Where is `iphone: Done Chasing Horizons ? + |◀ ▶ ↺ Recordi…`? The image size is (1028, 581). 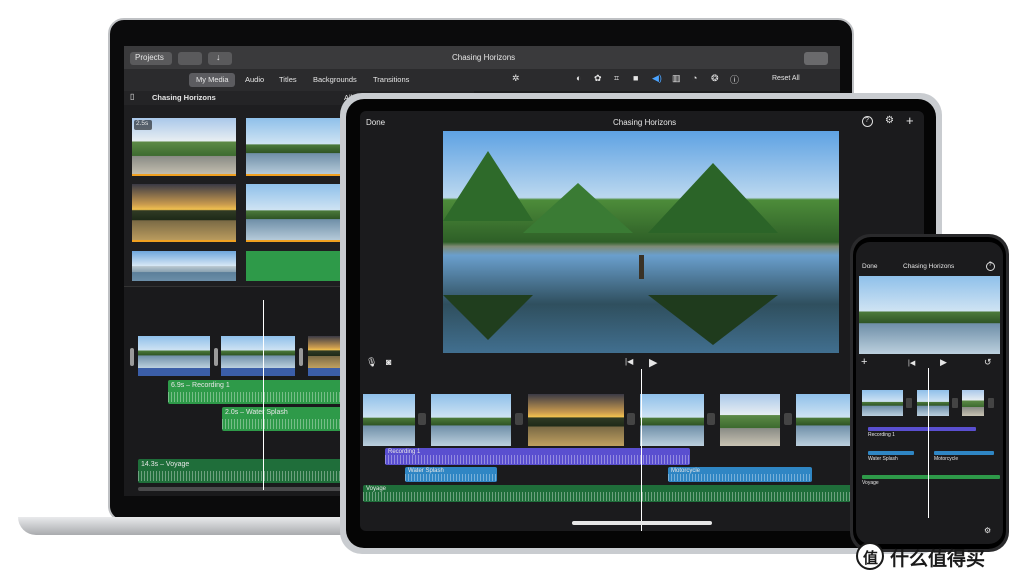 iphone: Done Chasing Horizons ? + |◀ ▶ ↺ Recordi… is located at coordinates (929, 393).